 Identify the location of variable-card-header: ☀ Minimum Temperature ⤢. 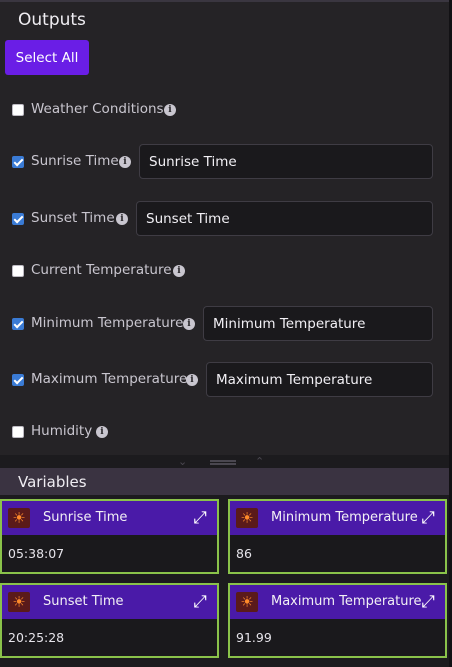
(337, 518).